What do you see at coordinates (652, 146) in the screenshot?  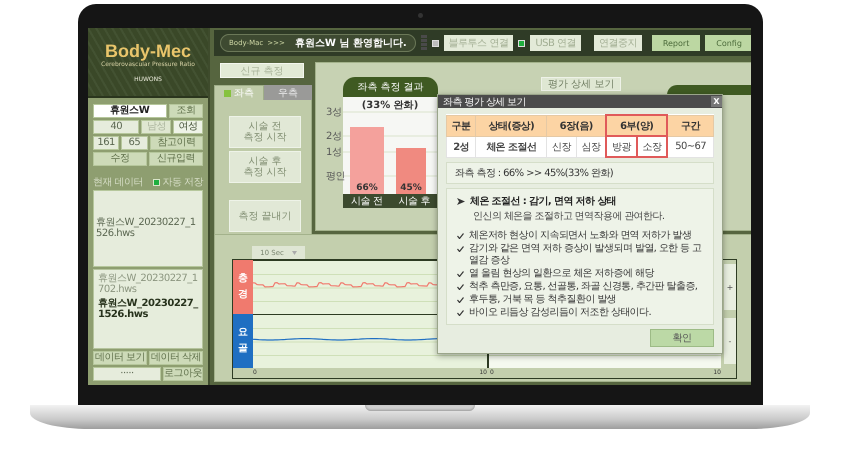 I see `table-cell: 소장` at bounding box center [652, 146].